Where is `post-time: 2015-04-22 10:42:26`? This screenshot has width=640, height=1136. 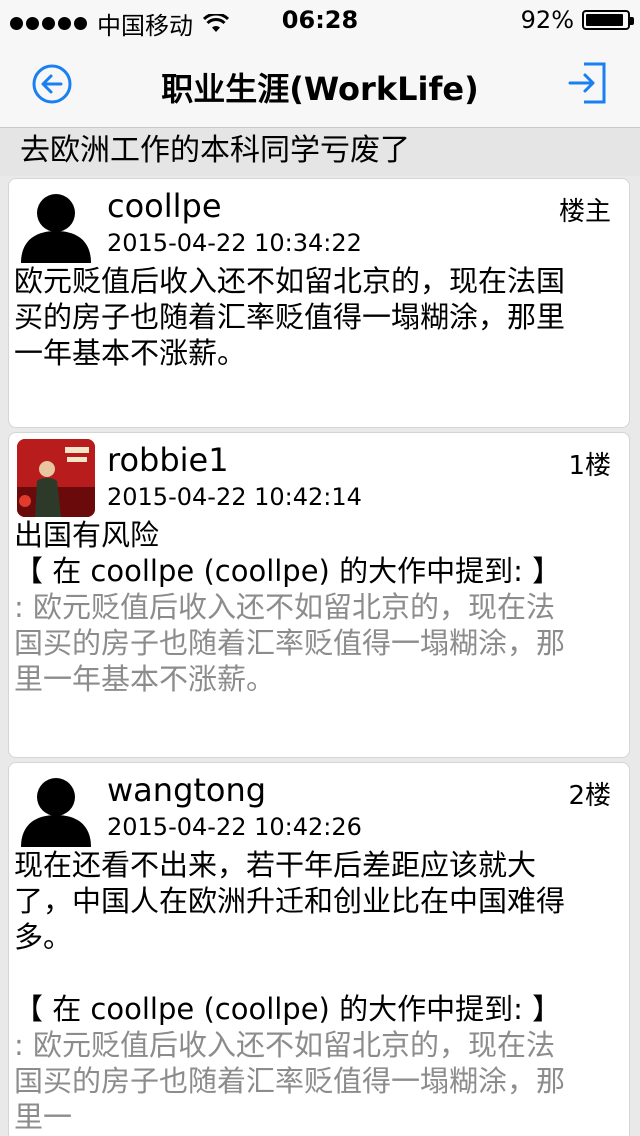 post-time: 2015-04-22 10:42:26 is located at coordinates (234, 827).